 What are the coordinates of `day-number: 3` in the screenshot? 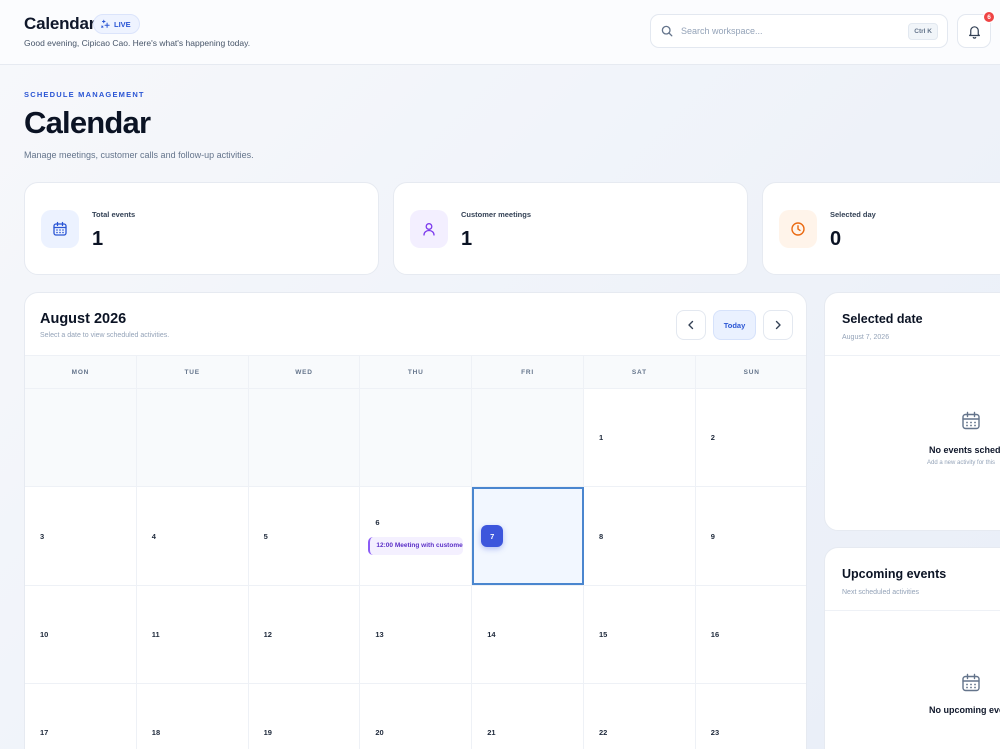 It's located at (42, 536).